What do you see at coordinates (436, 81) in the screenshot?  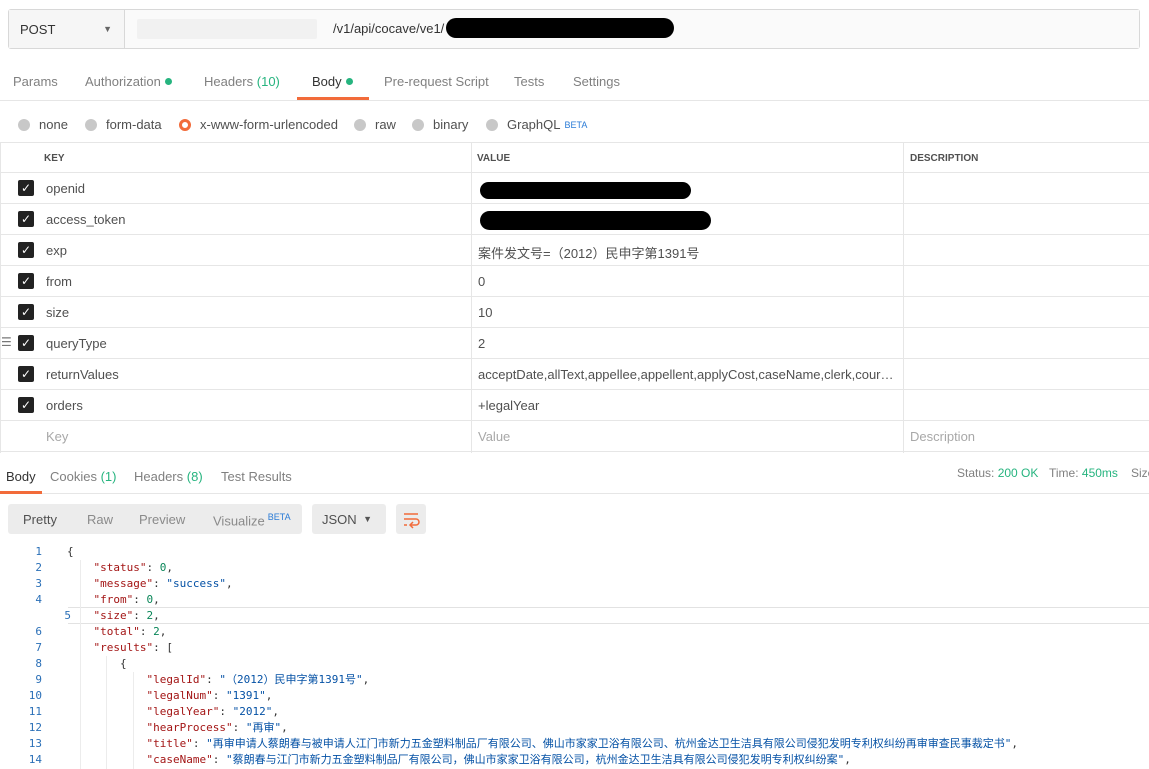 I see `tab-pre-request-script: Pre-request Script` at bounding box center [436, 81].